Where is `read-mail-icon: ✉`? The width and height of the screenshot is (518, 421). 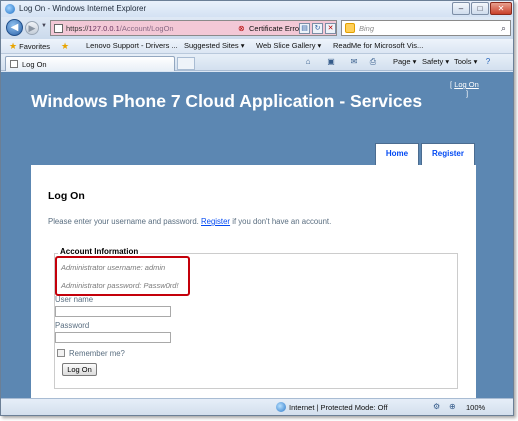
read-mail-icon: ✉ is located at coordinates (354, 62).